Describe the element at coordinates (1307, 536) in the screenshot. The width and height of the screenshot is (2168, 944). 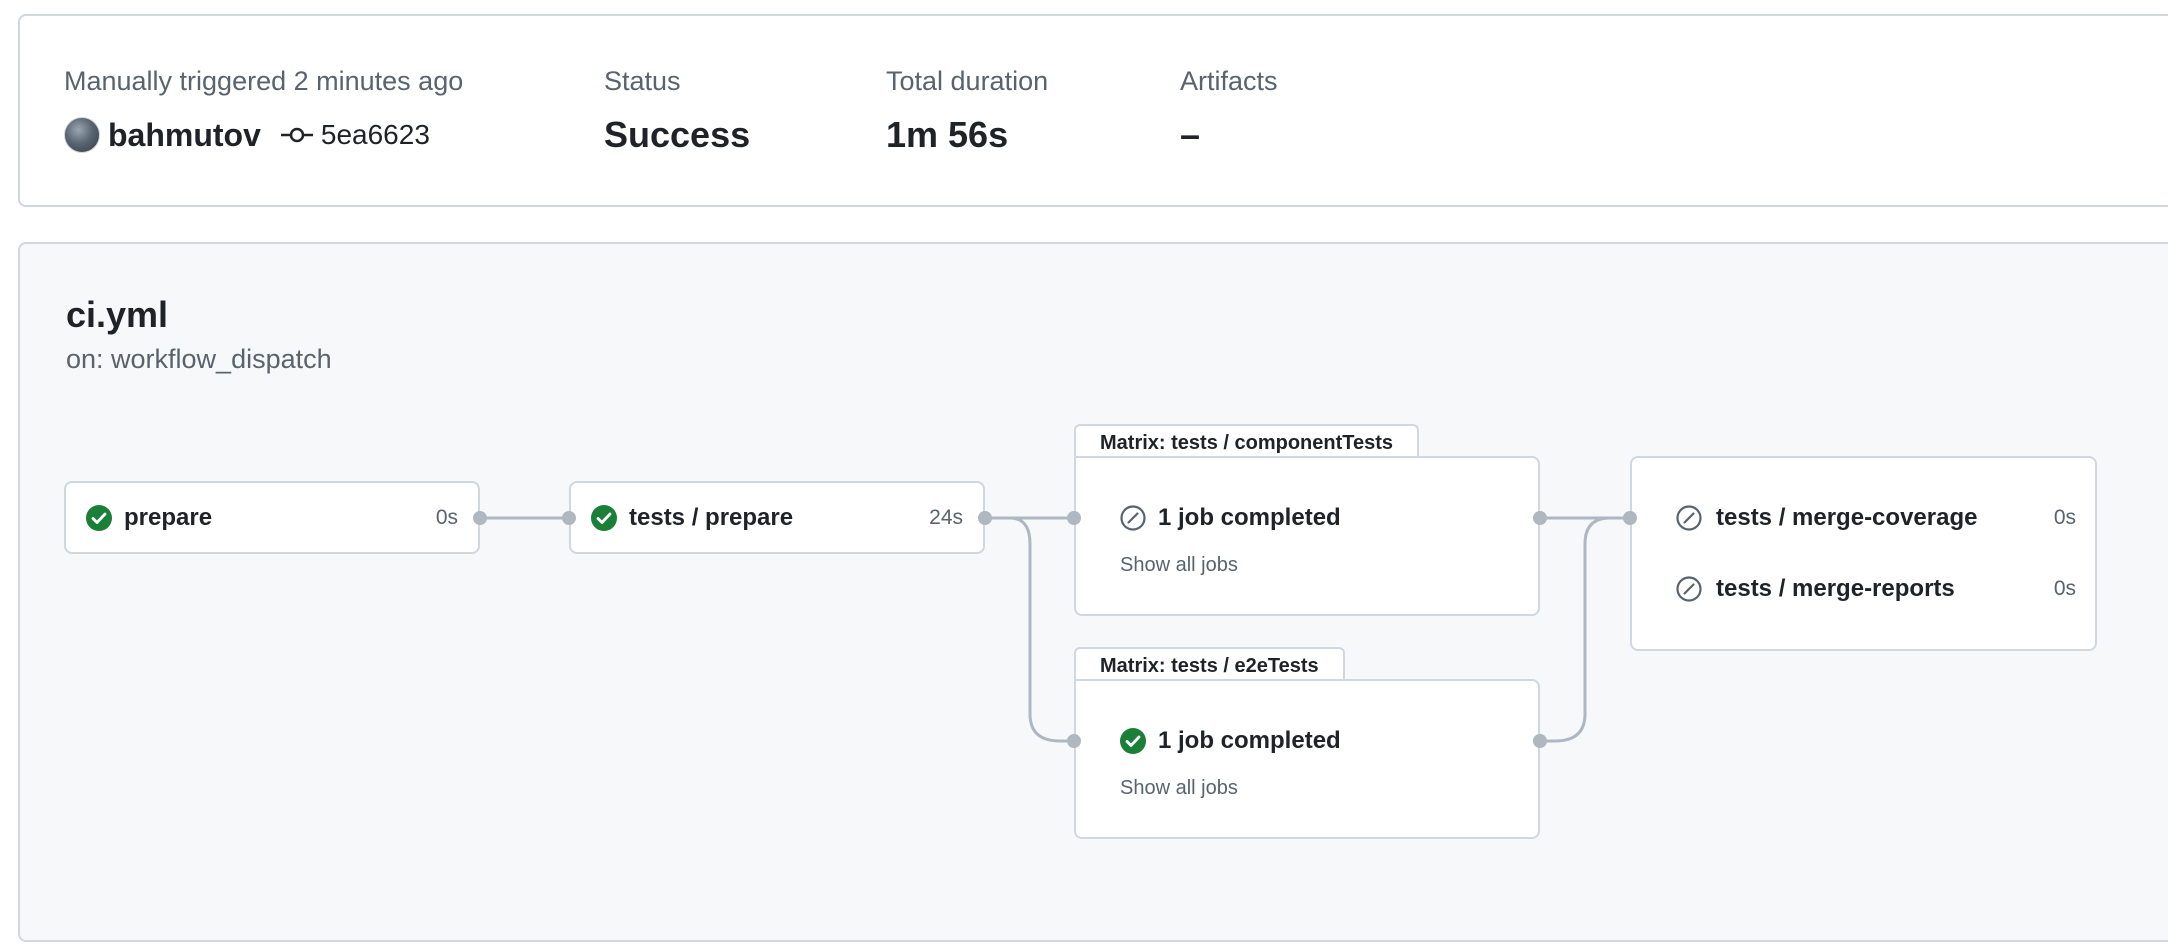
I see `matrix-componenttests-card: 1 job completed Show all jobs` at that location.